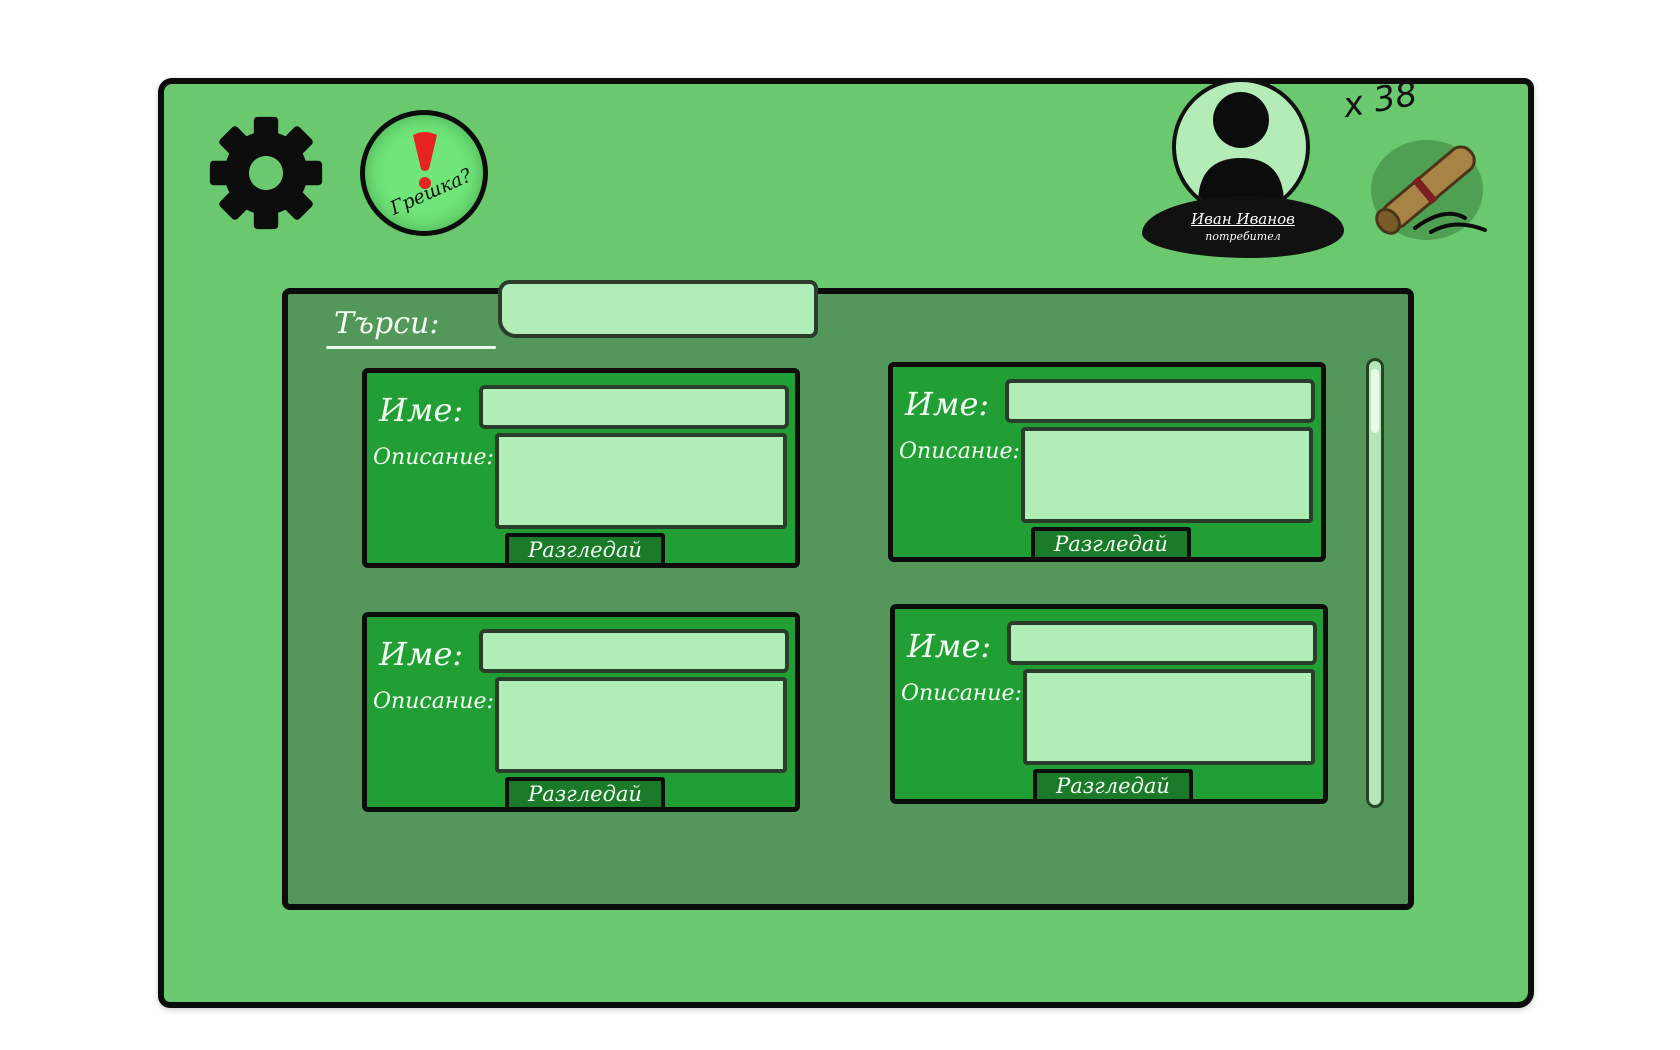  What do you see at coordinates (1429, 190) in the screenshot?
I see `scroll-icon` at bounding box center [1429, 190].